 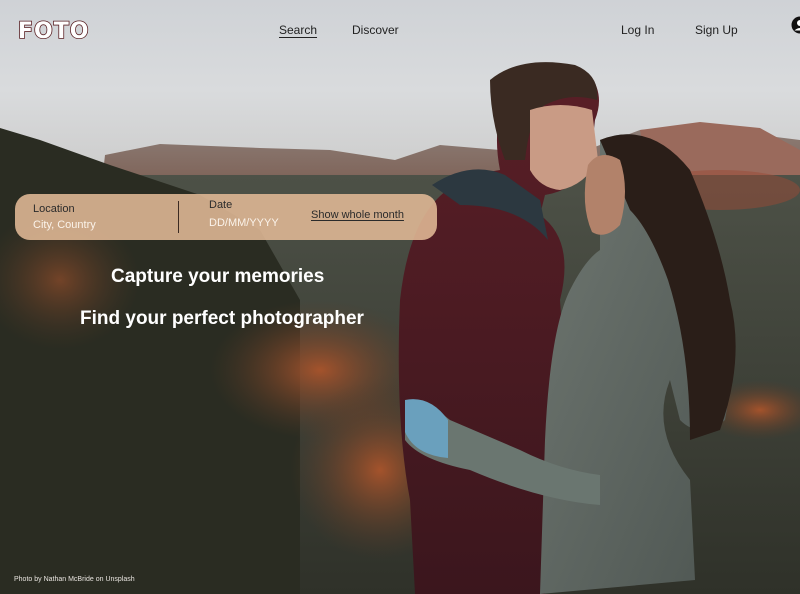 I want to click on login-link: Log In, so click(x=637, y=30).